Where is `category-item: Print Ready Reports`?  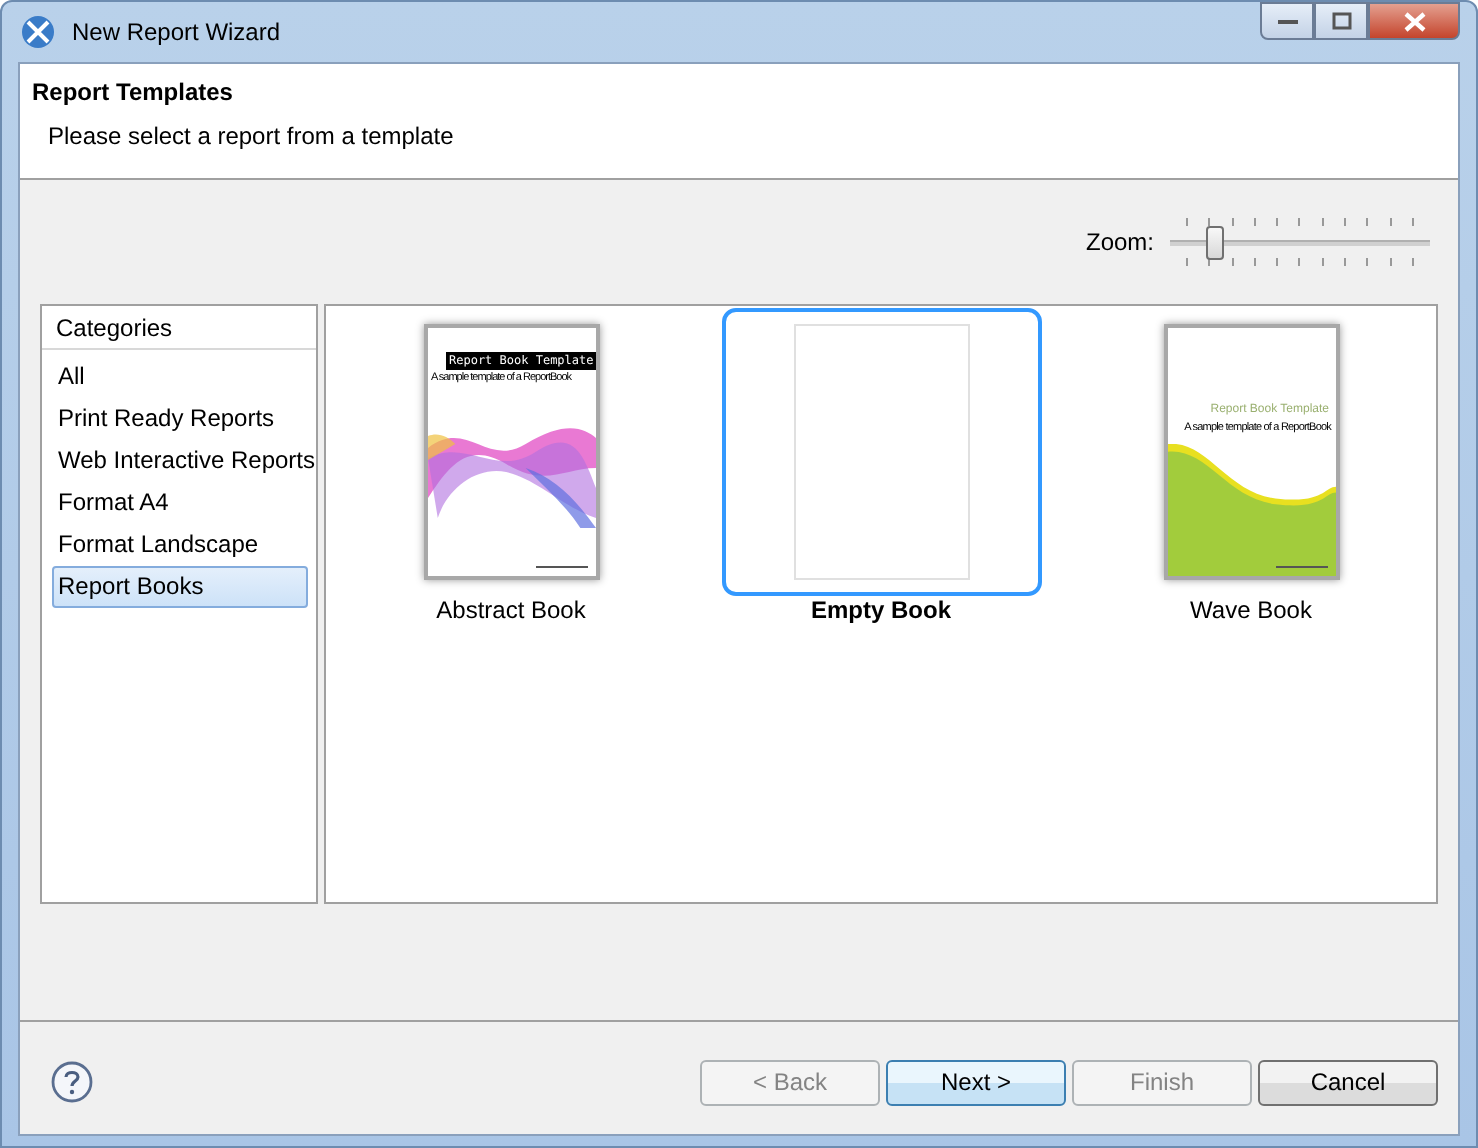
category-item: Print Ready Reports is located at coordinates (180, 419).